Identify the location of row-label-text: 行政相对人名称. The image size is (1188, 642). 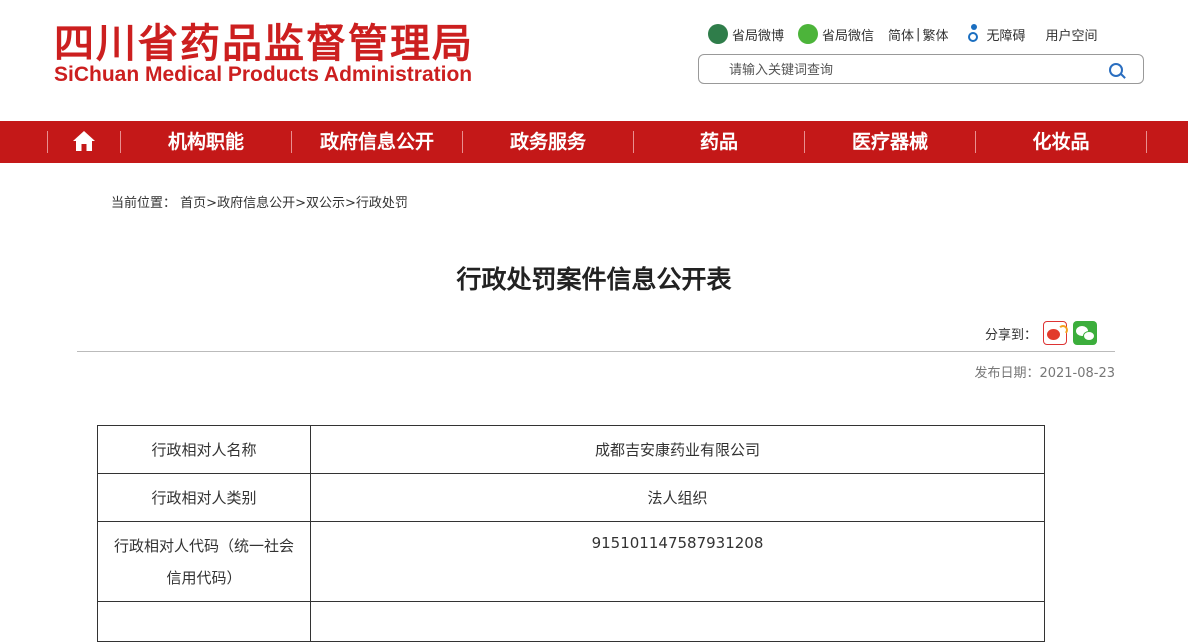
(204, 449).